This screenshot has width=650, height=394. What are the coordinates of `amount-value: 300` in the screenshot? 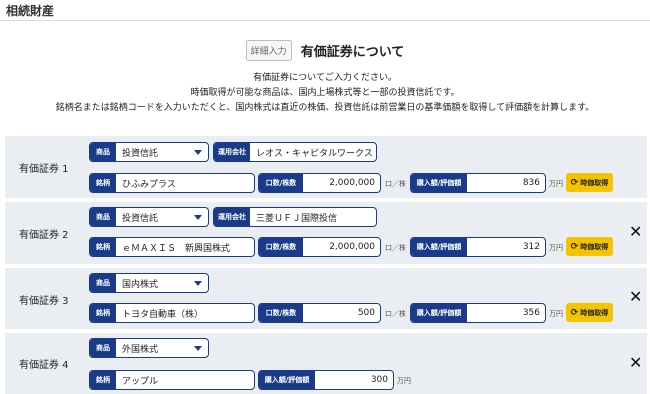 It's located at (379, 380).